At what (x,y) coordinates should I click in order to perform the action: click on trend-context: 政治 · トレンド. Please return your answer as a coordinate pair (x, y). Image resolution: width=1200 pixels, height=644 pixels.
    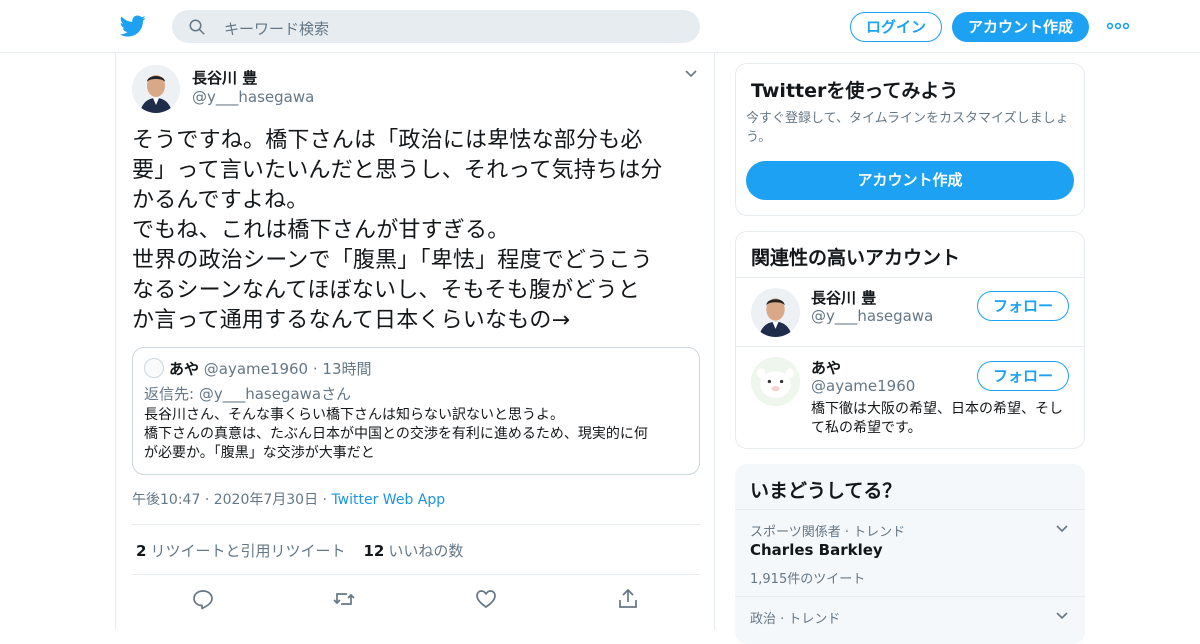
    Looking at the image, I should click on (795, 619).